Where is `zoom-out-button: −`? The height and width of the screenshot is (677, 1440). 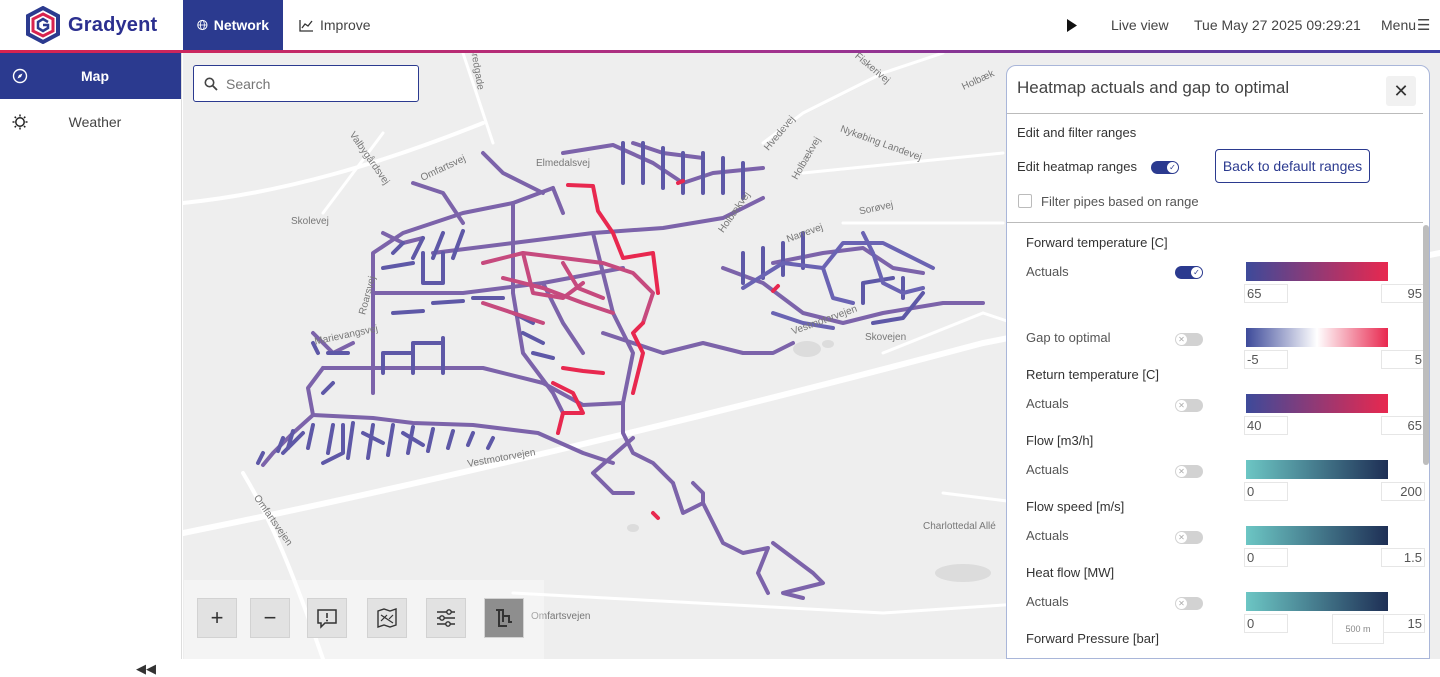
zoom-out-button: − is located at coordinates (270, 618).